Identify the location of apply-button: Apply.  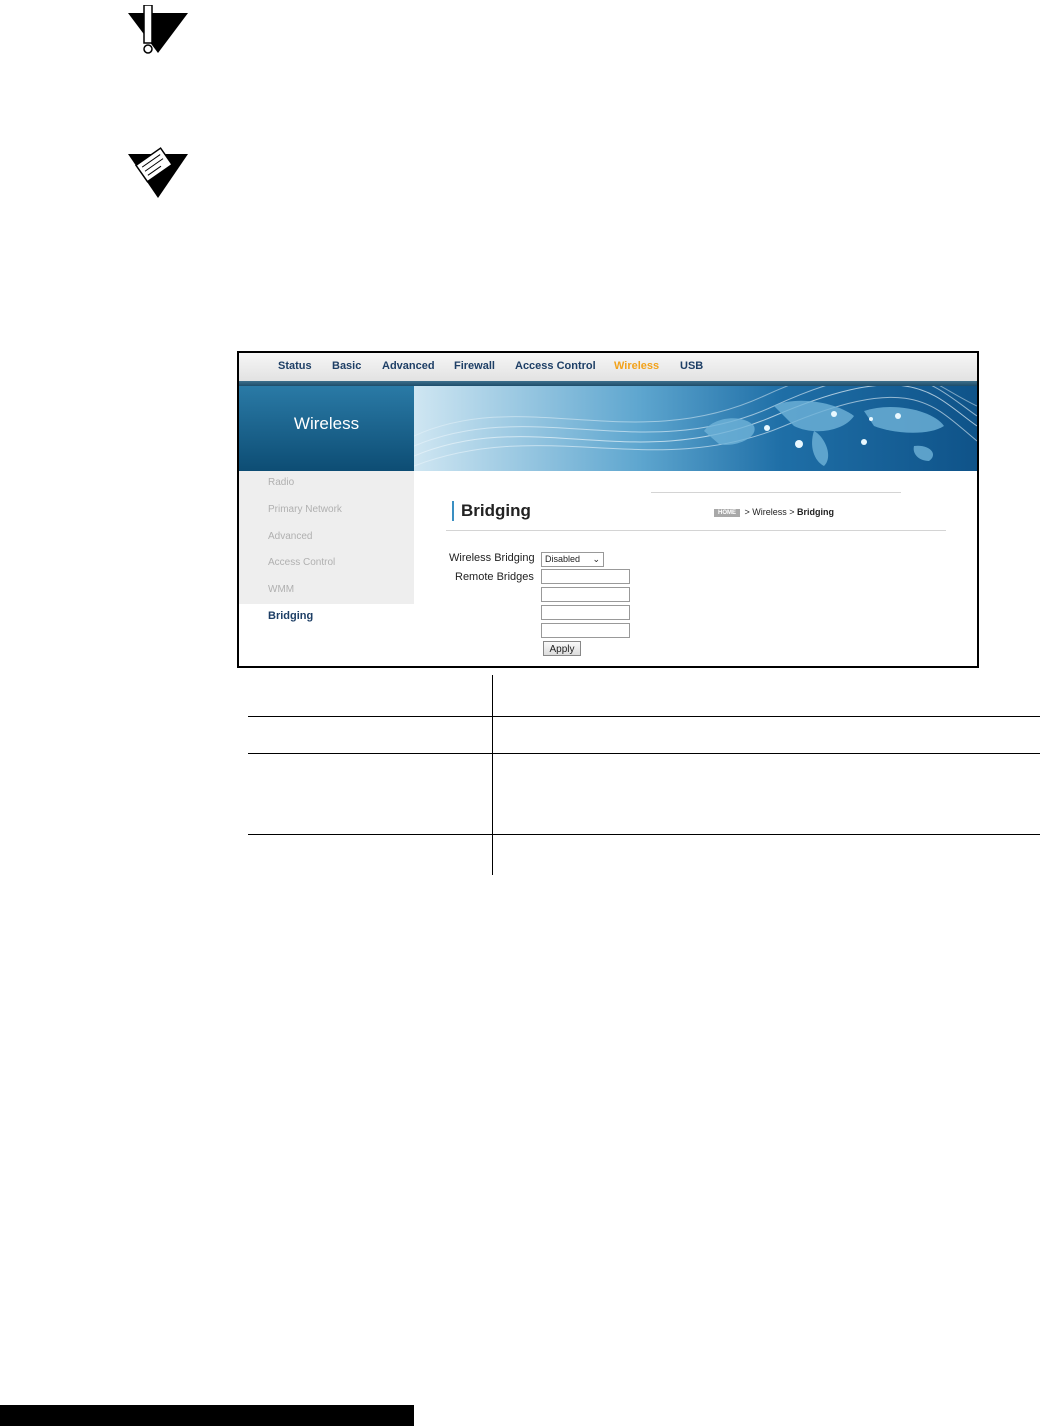
(562, 648).